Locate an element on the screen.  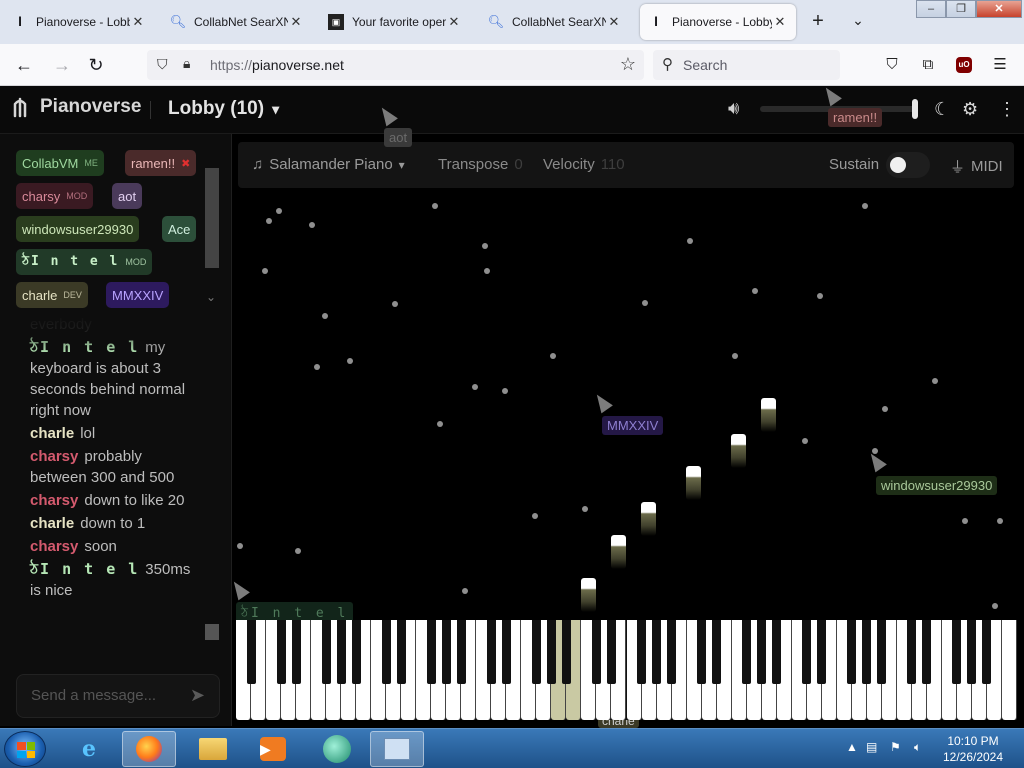
chat-nick: ঠI n t e l is located at coordinates (84, 569).